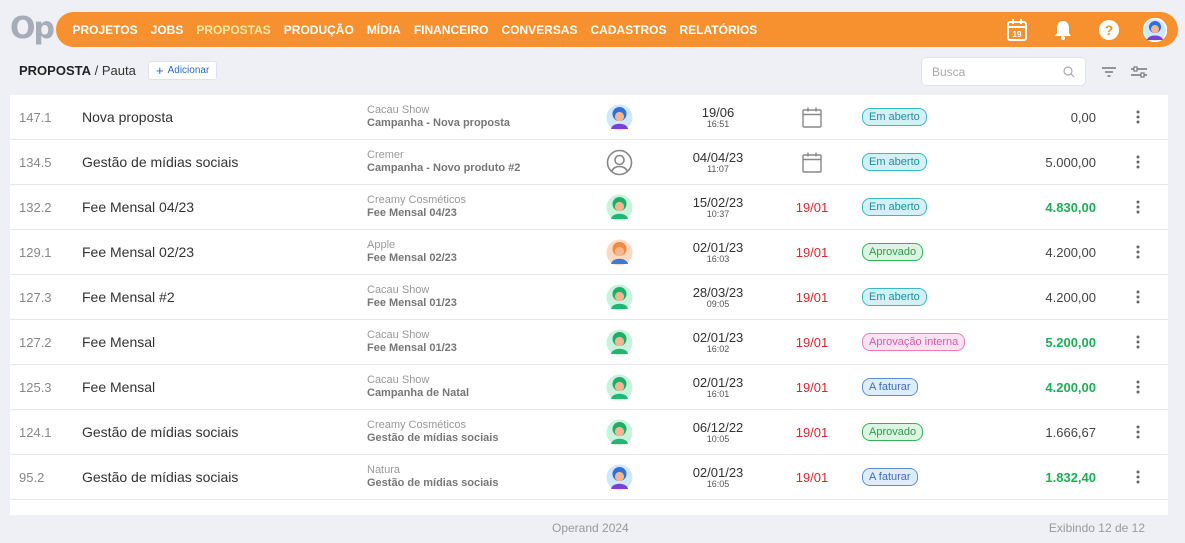 The height and width of the screenshot is (543, 1185). I want to click on proposal-name: Fee Mensal #2, so click(128, 297).